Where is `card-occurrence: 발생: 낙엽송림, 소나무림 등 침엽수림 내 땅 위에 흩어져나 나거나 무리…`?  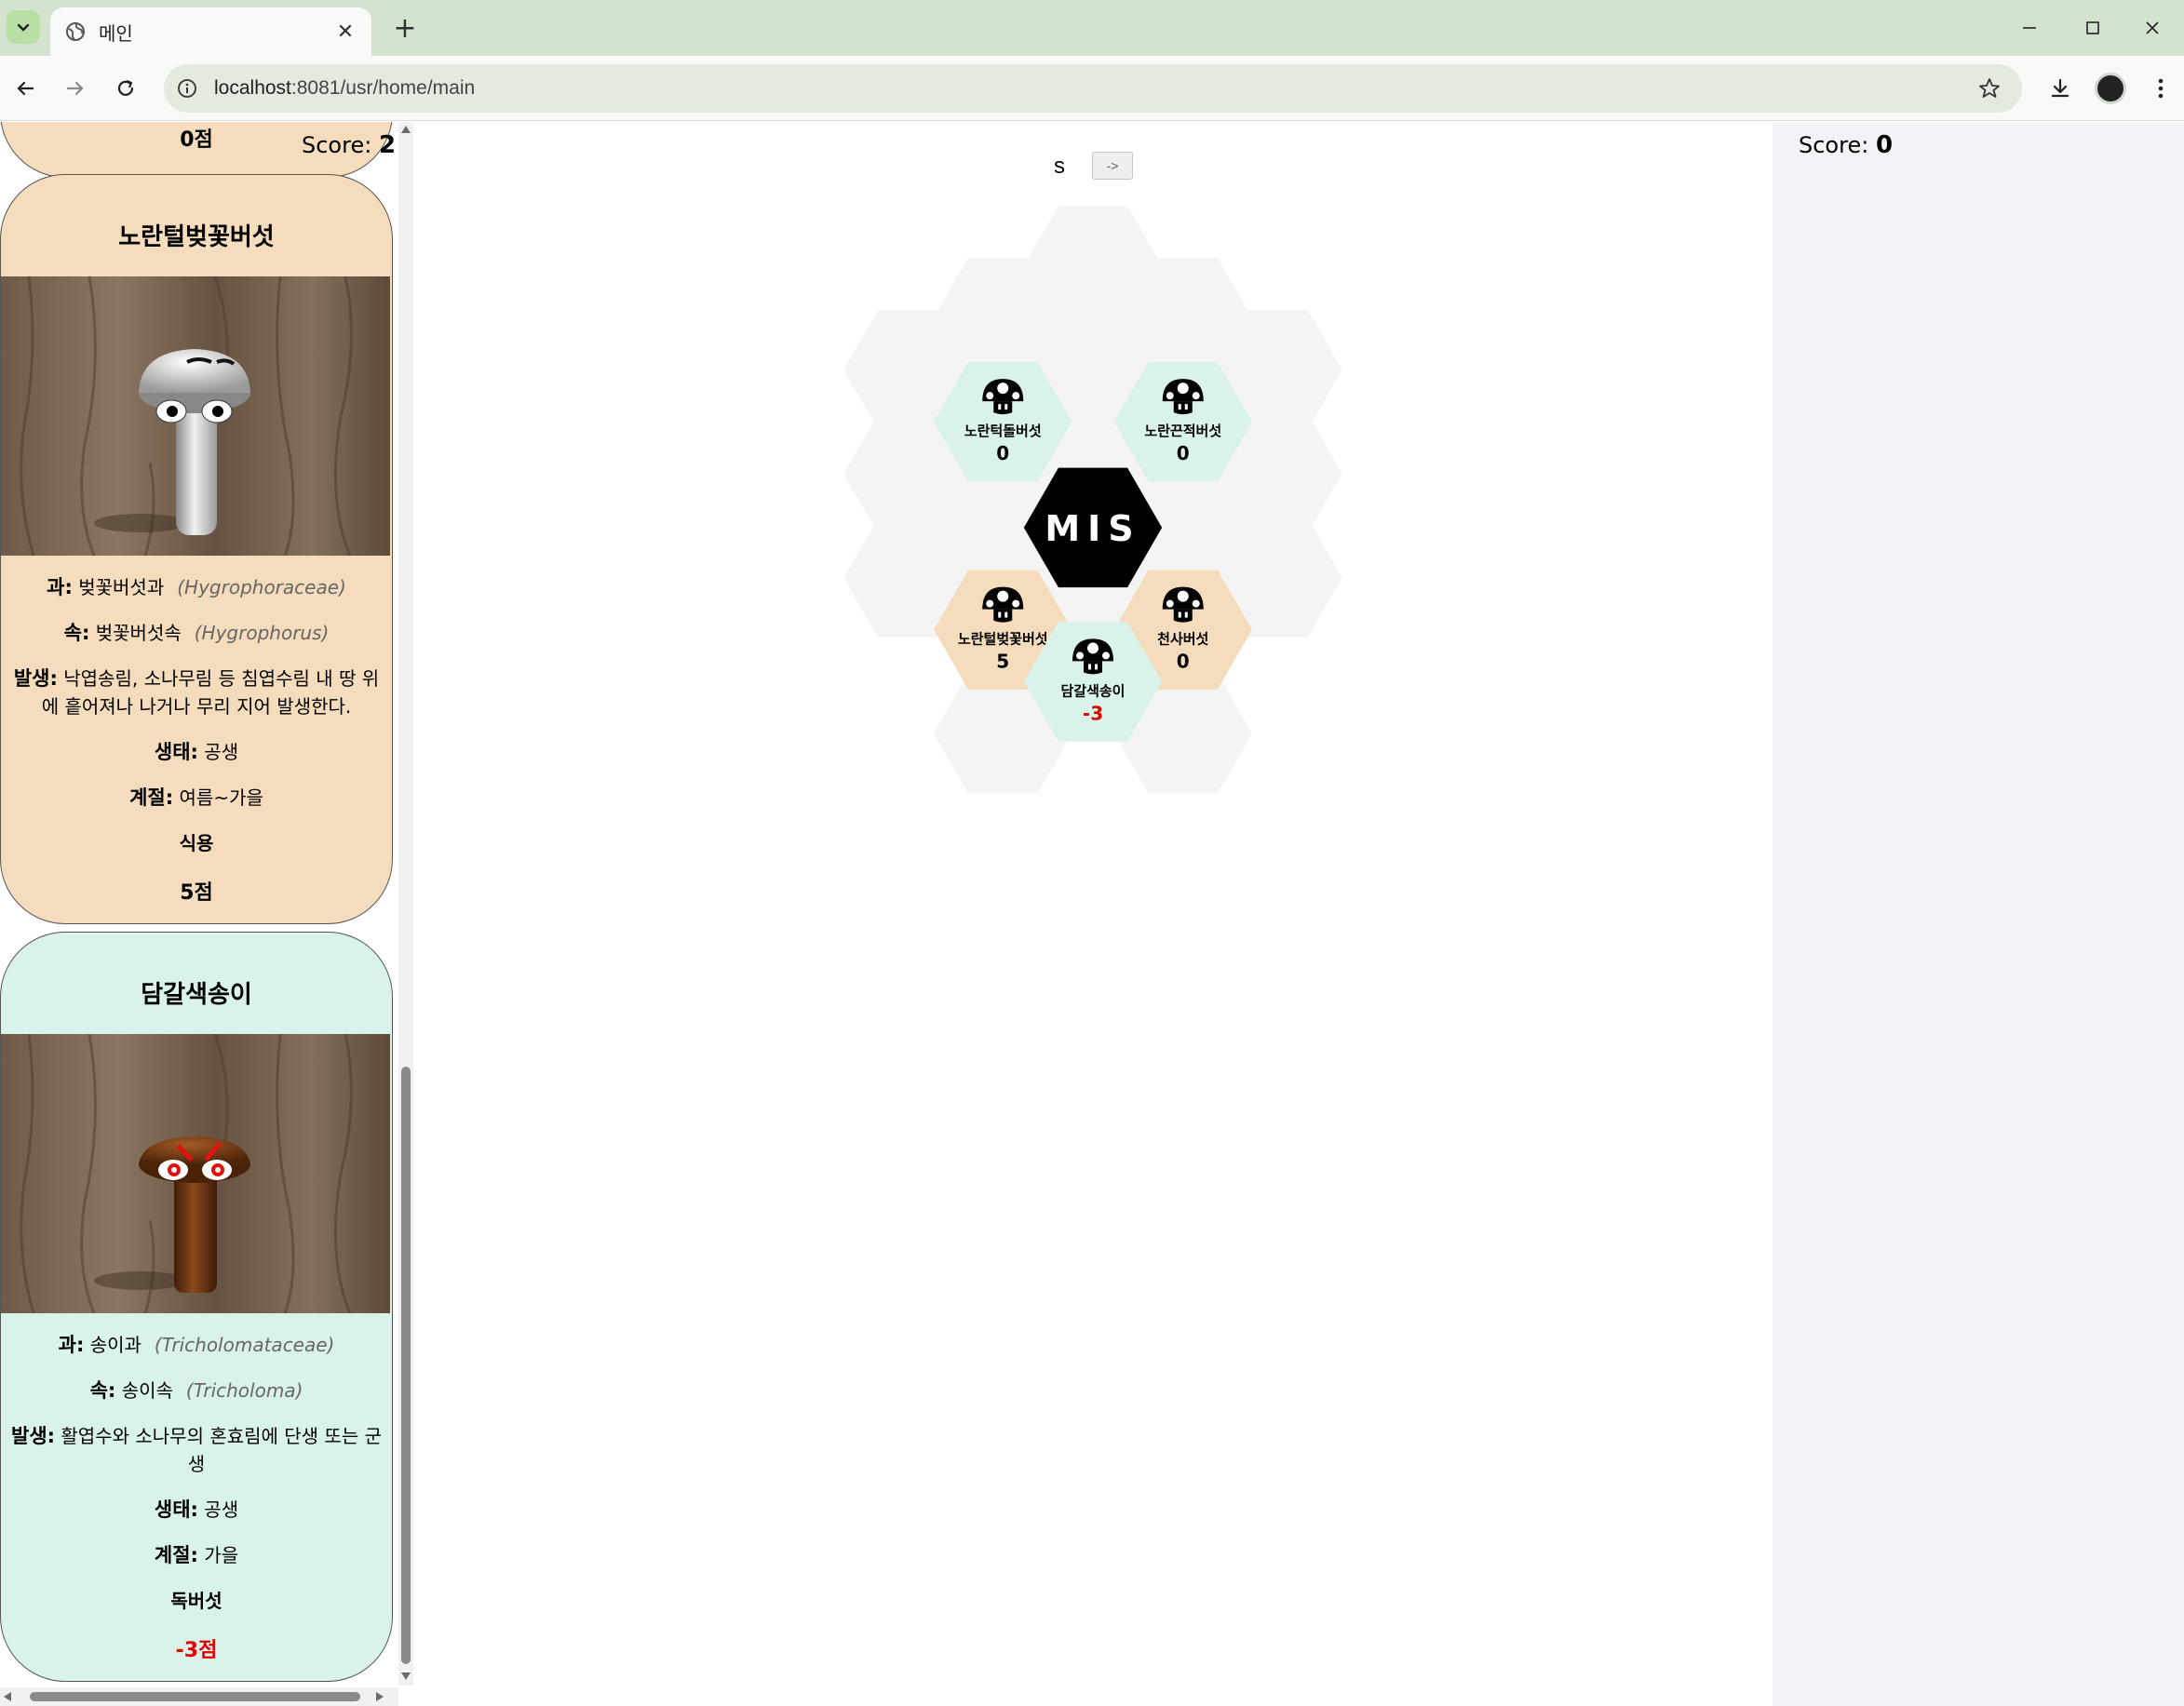 card-occurrence: 발생: 낙엽송림, 소나무림 등 침엽수림 내 땅 위에 흩어져나 나거나 무리… is located at coordinates (196, 692).